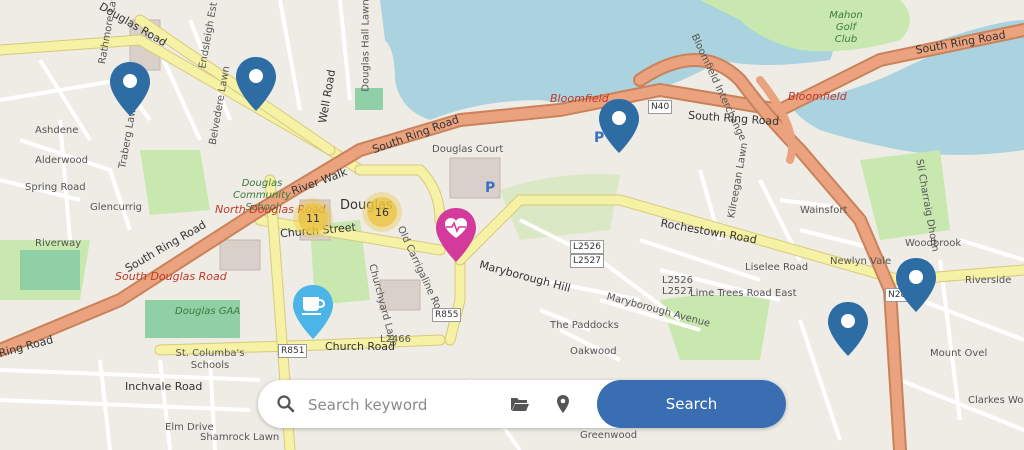  Describe the element at coordinates (382, 212) in the screenshot. I see `cluster-marker: 16` at that location.